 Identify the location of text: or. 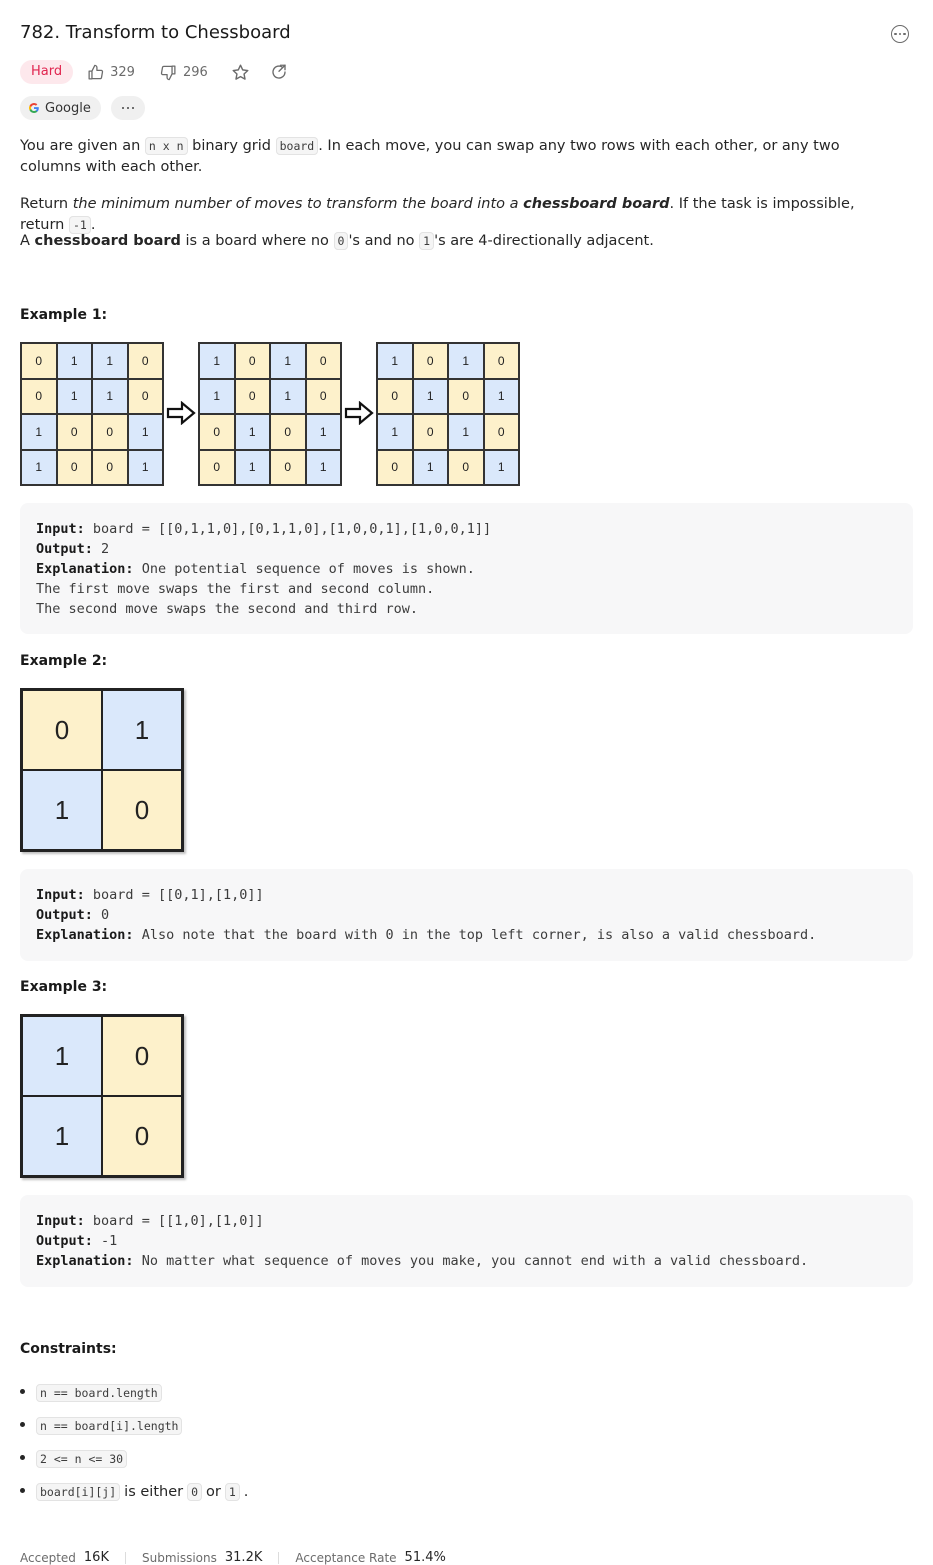
(213, 1491).